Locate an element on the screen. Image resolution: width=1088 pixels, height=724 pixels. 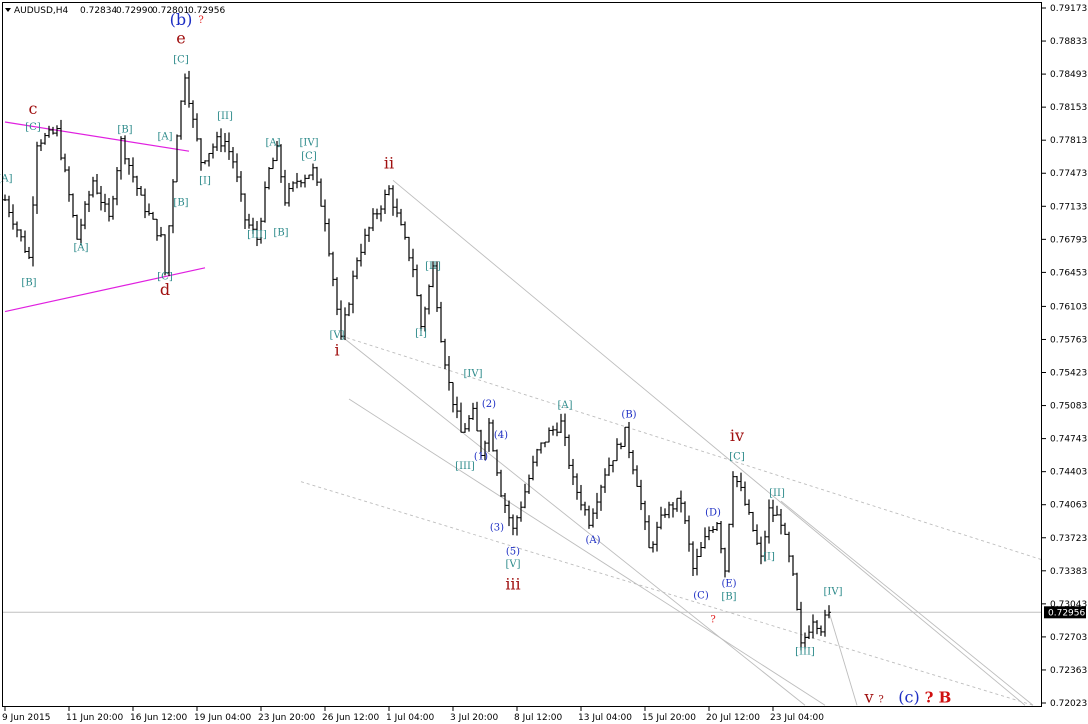
wave-label: ii is located at coordinates (389, 163).